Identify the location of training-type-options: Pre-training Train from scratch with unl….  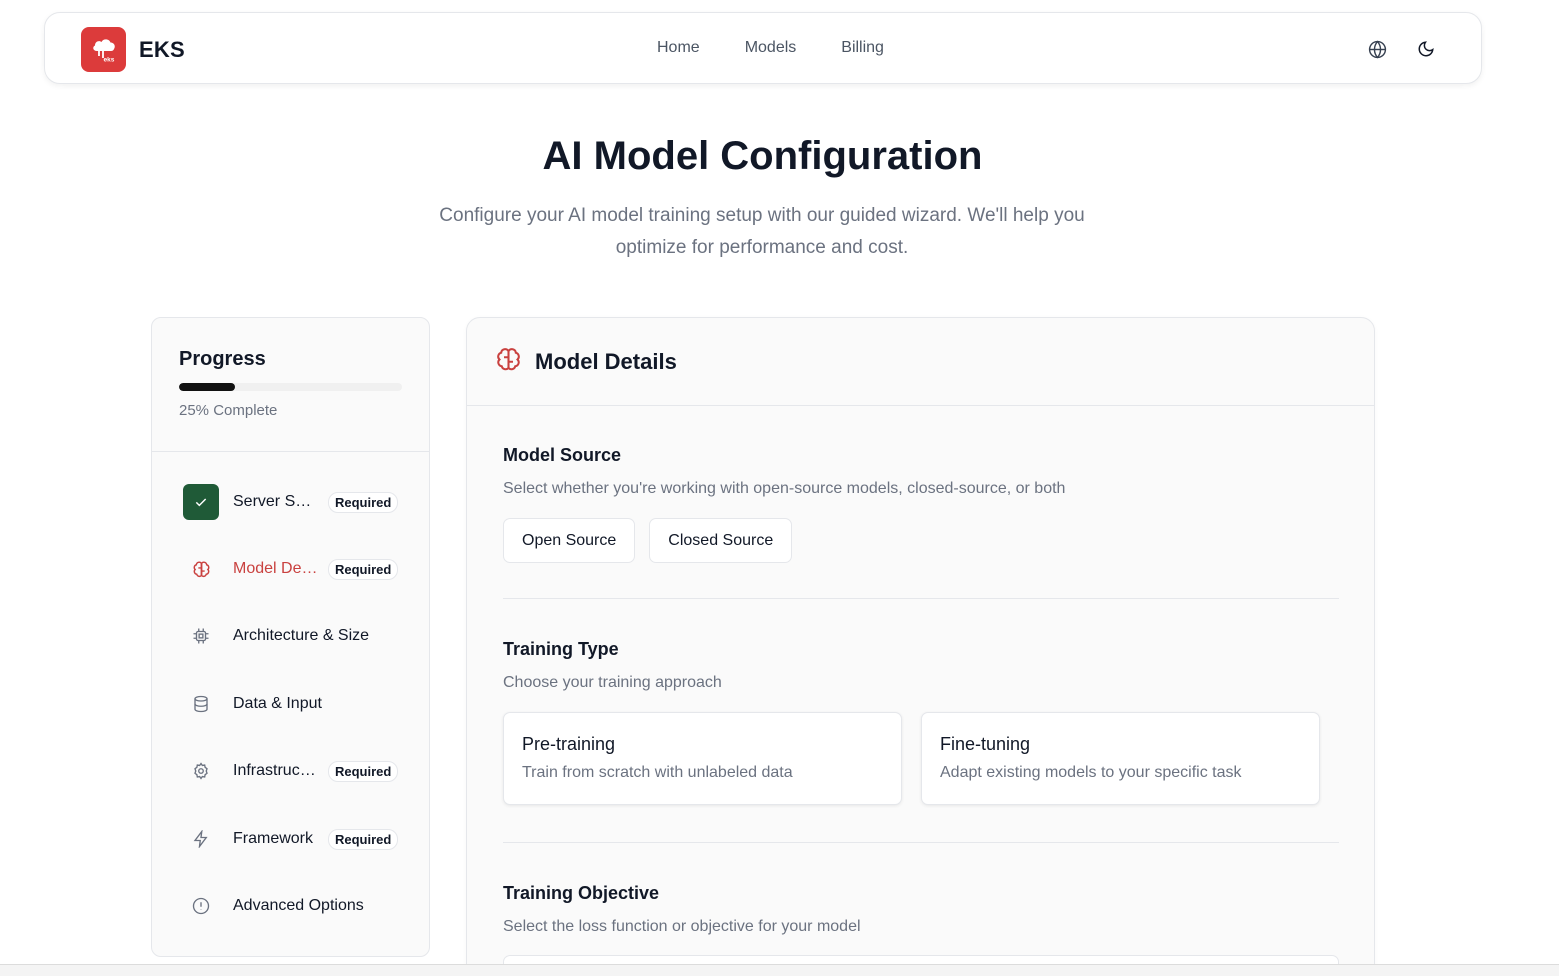
(921, 758).